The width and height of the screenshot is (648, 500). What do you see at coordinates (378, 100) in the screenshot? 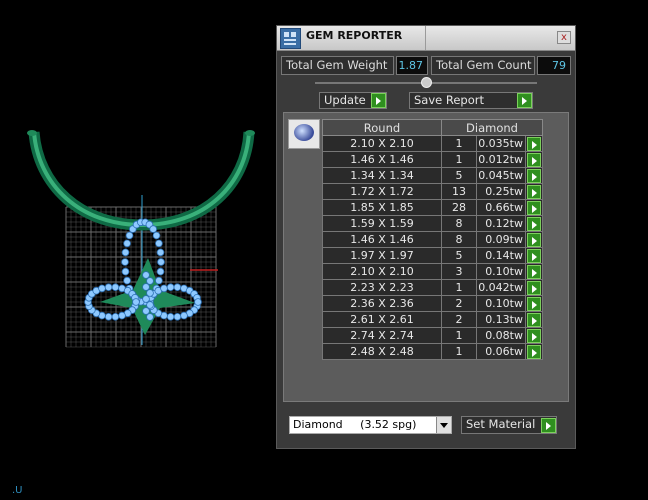
I see `update-go-icon` at bounding box center [378, 100].